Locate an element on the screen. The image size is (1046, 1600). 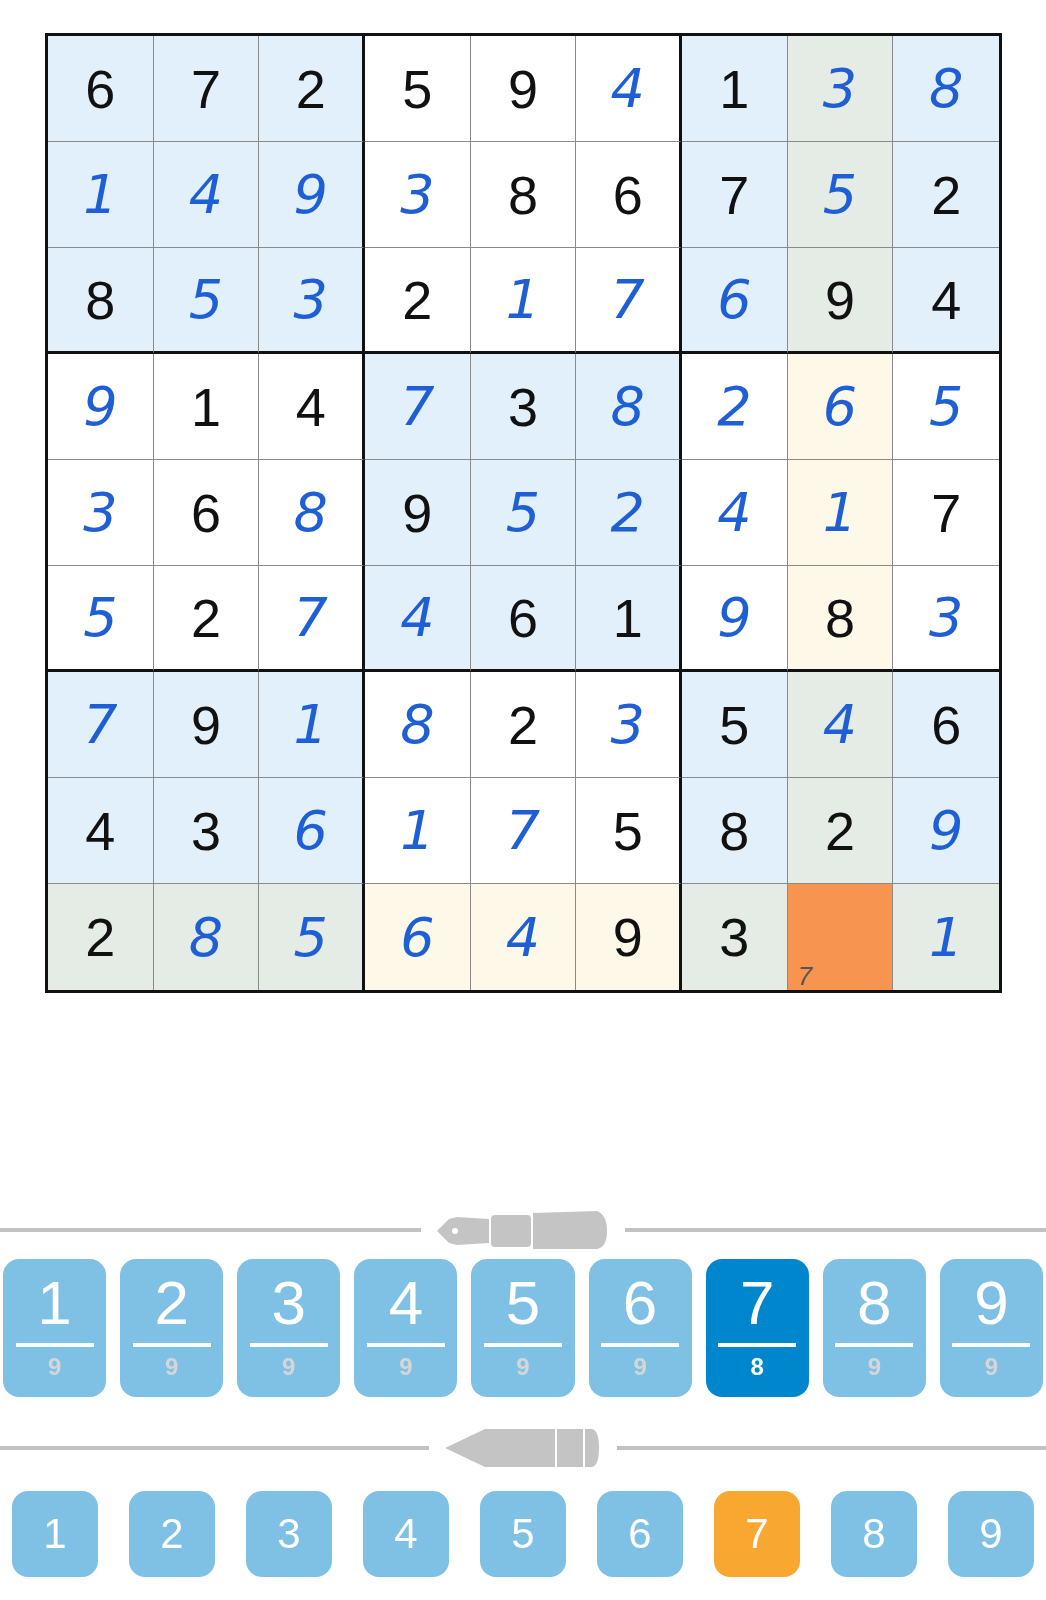
digit-button: 7 8 is located at coordinates (757, 1328).